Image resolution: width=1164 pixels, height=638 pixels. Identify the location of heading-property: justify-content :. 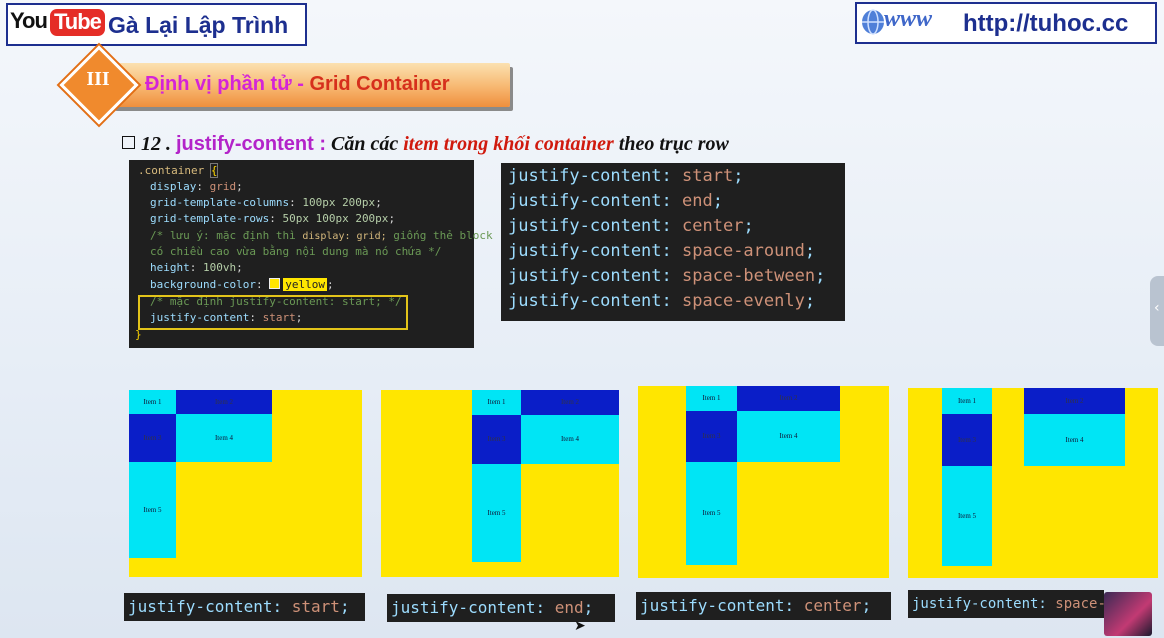
(251, 144).